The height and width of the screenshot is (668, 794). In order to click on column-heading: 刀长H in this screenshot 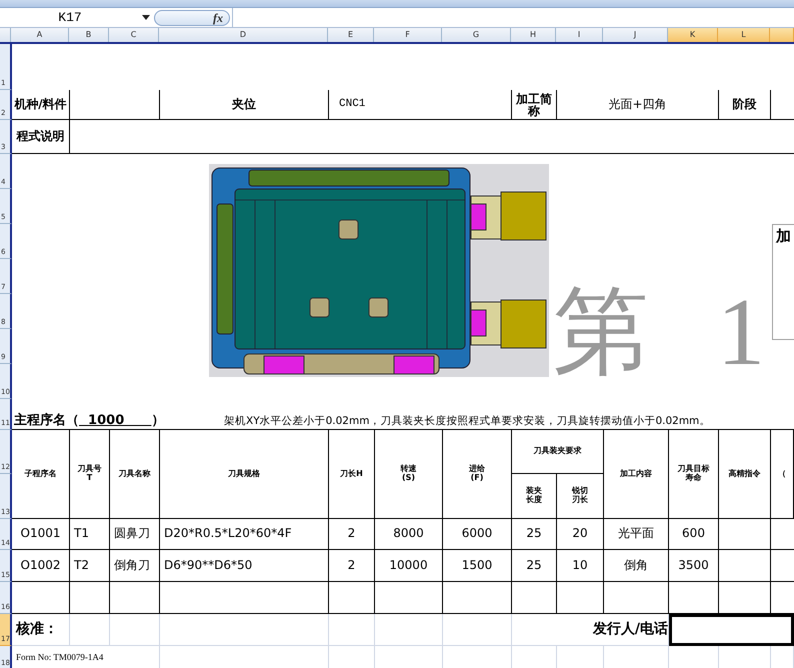, I will do `click(352, 474)`.